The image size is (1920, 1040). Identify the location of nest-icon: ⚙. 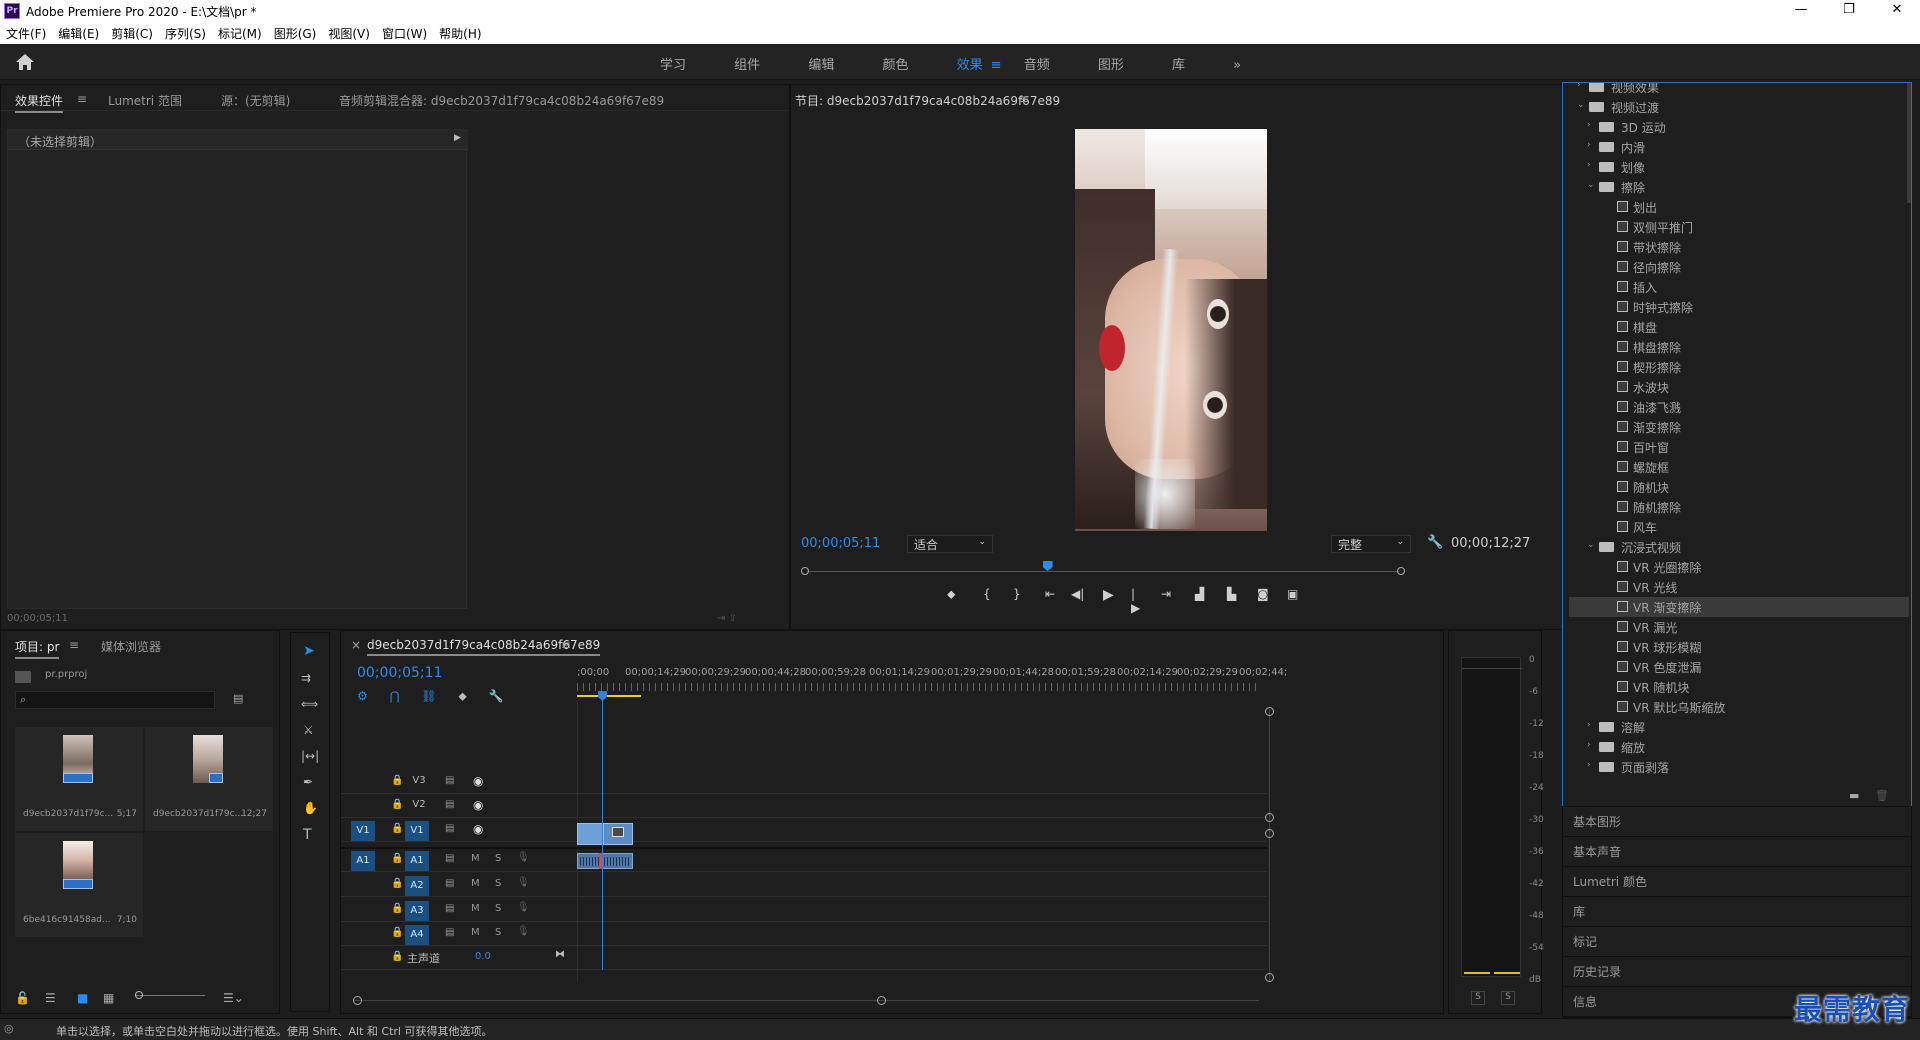
(362, 696).